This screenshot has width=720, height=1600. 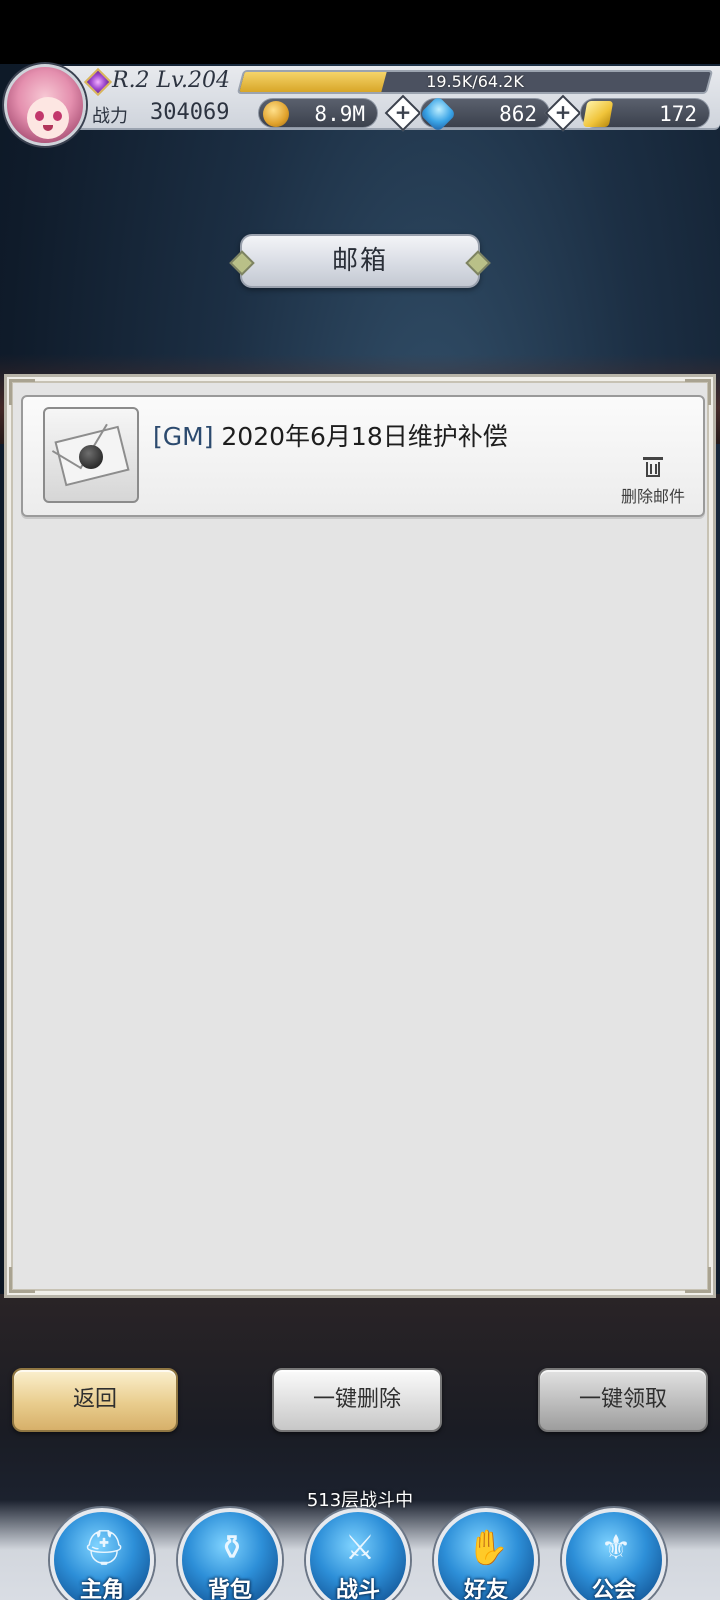 What do you see at coordinates (652, 496) in the screenshot?
I see `delete-mail-label: 删除邮件` at bounding box center [652, 496].